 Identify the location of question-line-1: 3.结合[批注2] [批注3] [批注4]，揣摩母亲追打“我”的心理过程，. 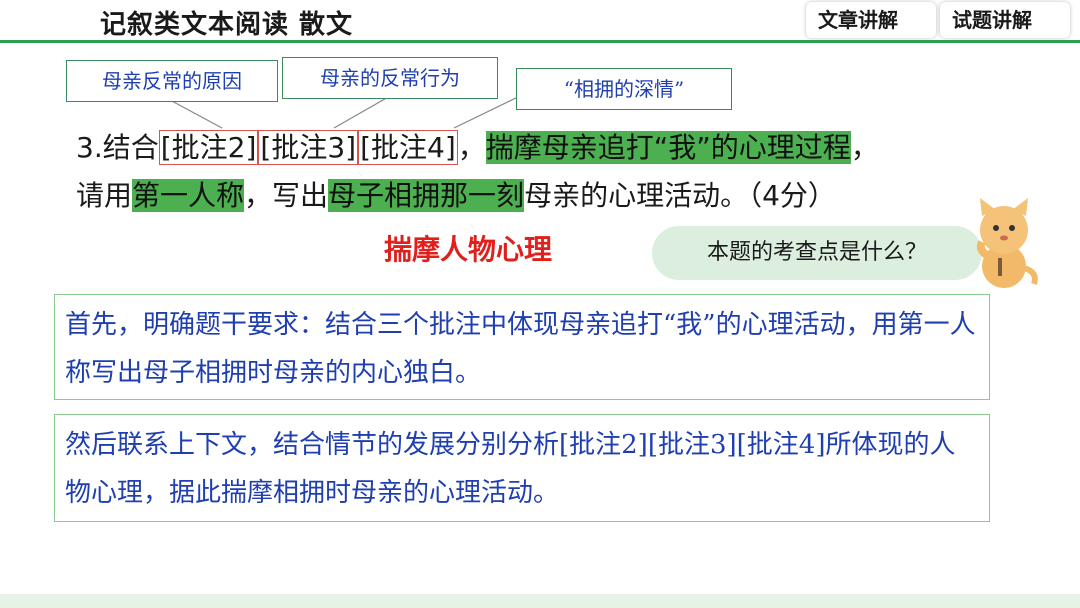
(556, 148).